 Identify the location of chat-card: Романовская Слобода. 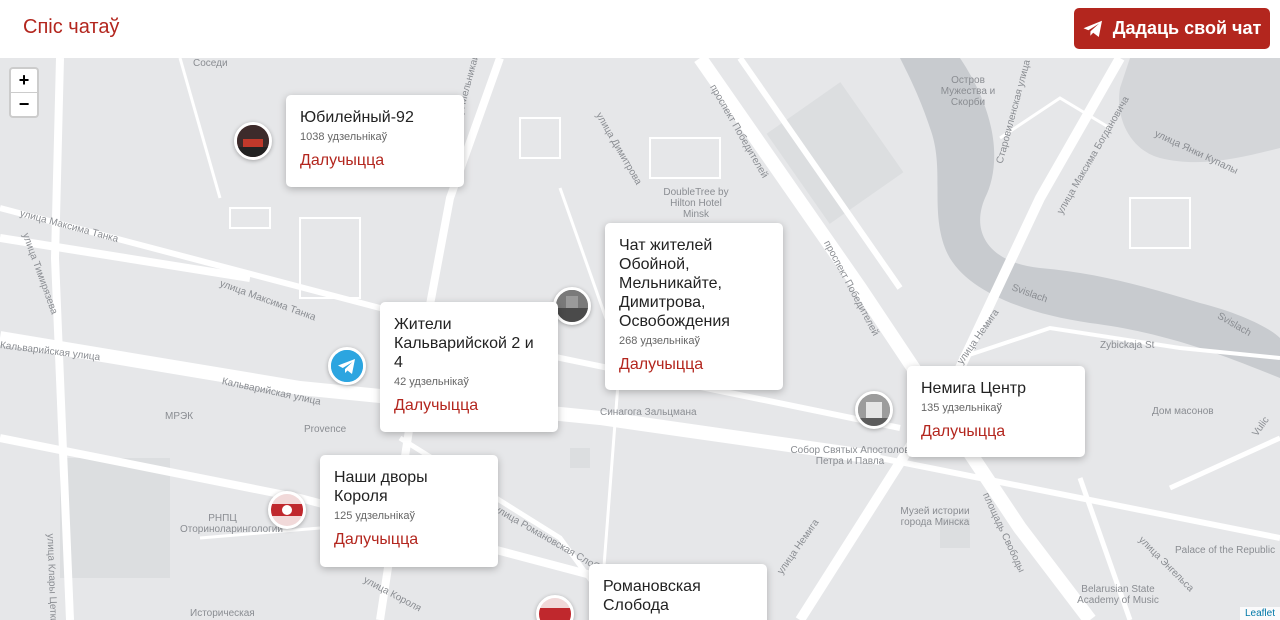
(678, 592).